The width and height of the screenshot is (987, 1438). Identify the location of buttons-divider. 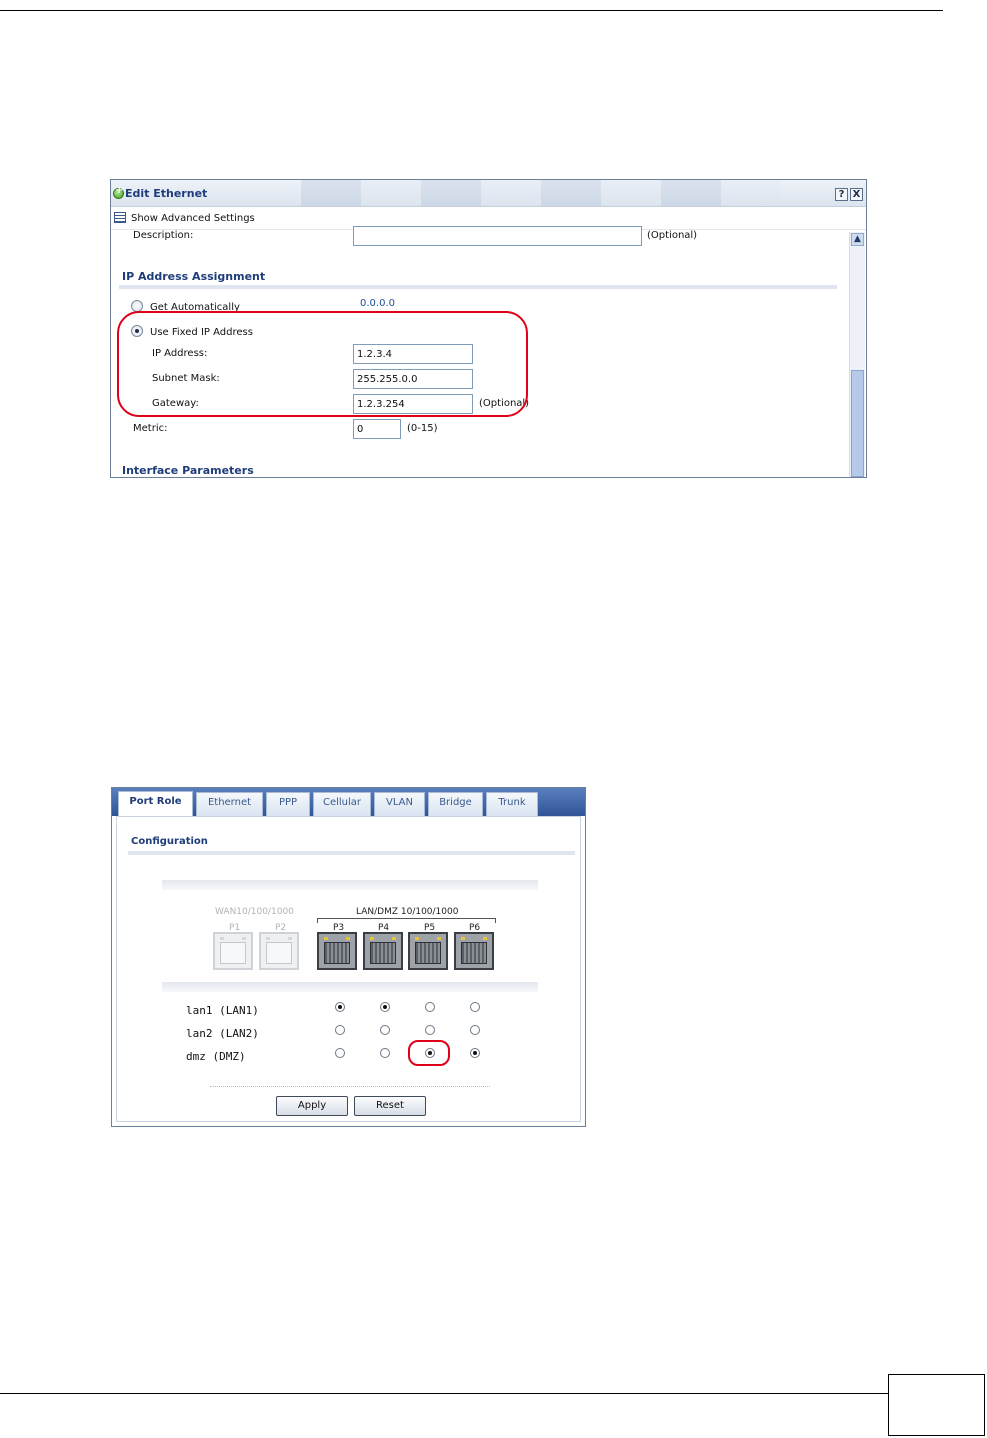
(350, 1086).